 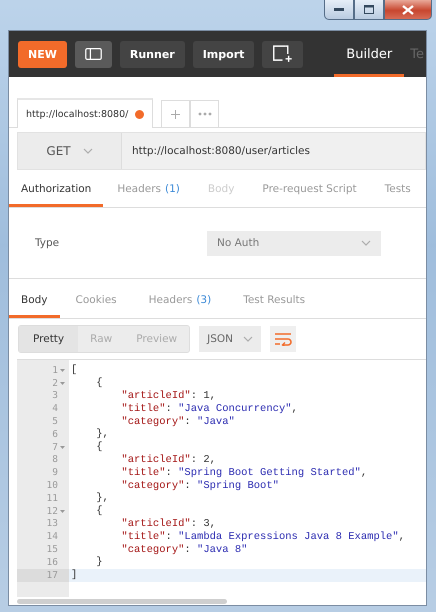 I want to click on request-section-tab: Tests, so click(x=397, y=190).